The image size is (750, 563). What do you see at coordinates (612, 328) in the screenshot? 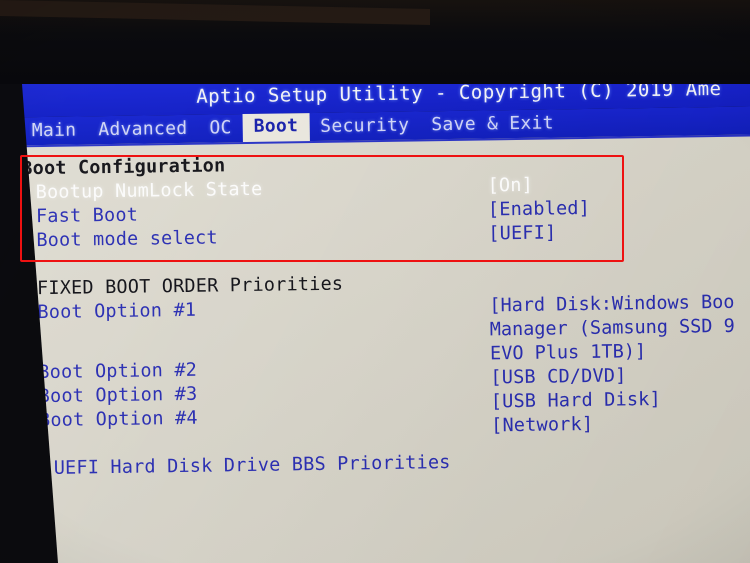
I see `boot-option-1-value-line-2: Manager (Samsung SSD 9` at bounding box center [612, 328].